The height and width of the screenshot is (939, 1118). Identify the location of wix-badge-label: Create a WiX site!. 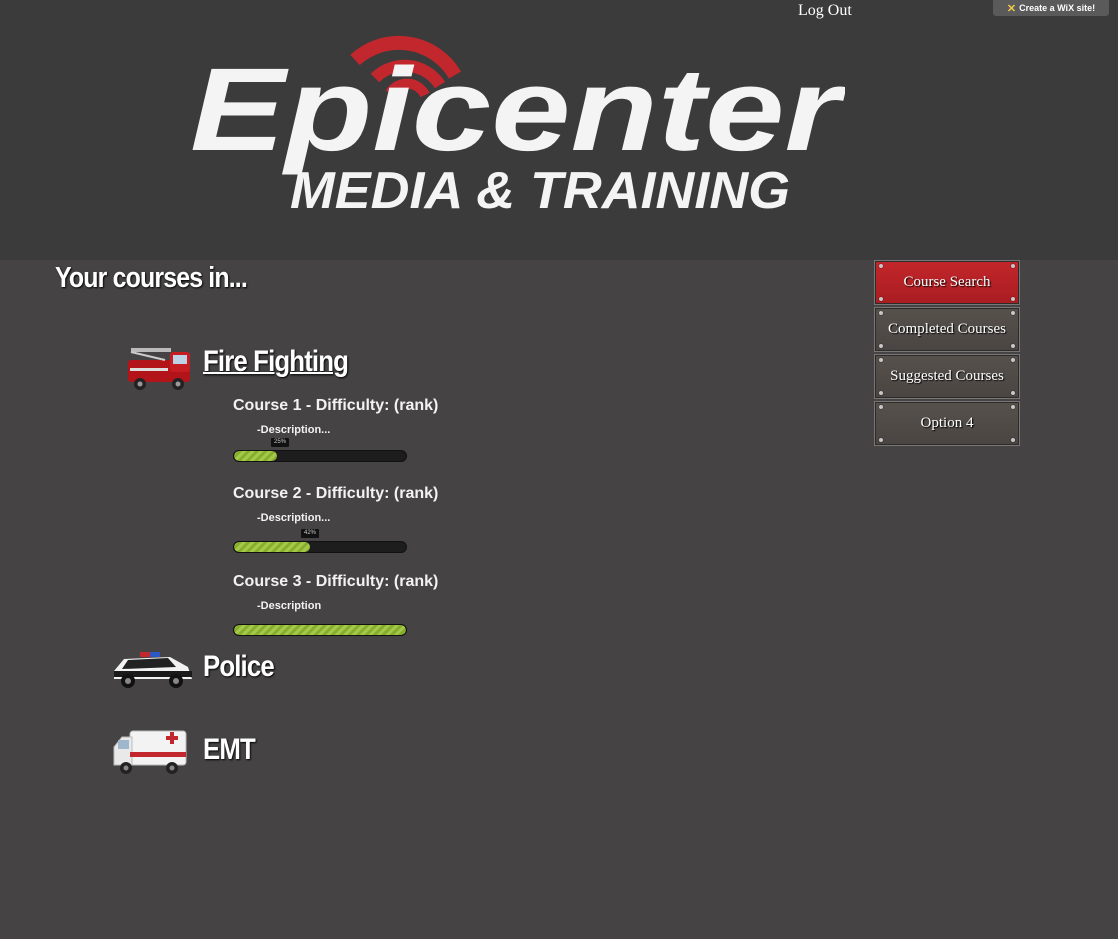
(1057, 8).